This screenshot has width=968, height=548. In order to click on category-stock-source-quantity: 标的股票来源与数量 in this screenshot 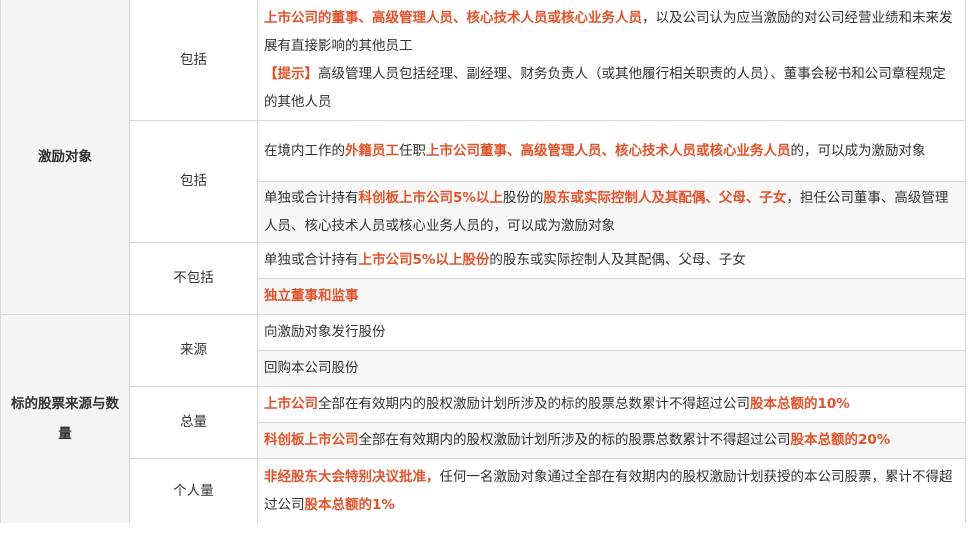, I will do `click(65, 418)`.